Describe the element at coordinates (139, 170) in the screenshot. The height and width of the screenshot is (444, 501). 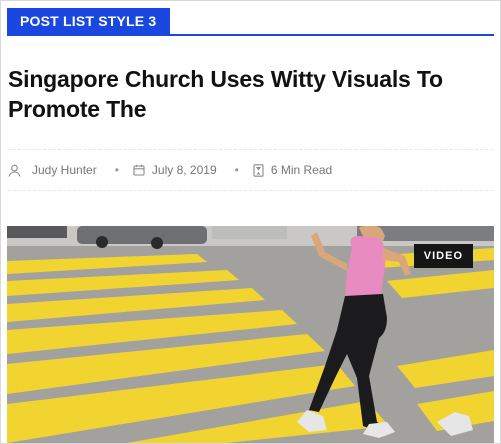
I see `calendar-icon` at that location.